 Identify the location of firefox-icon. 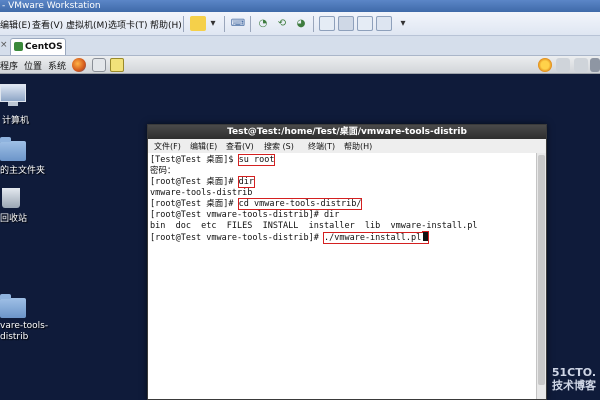
(79, 65).